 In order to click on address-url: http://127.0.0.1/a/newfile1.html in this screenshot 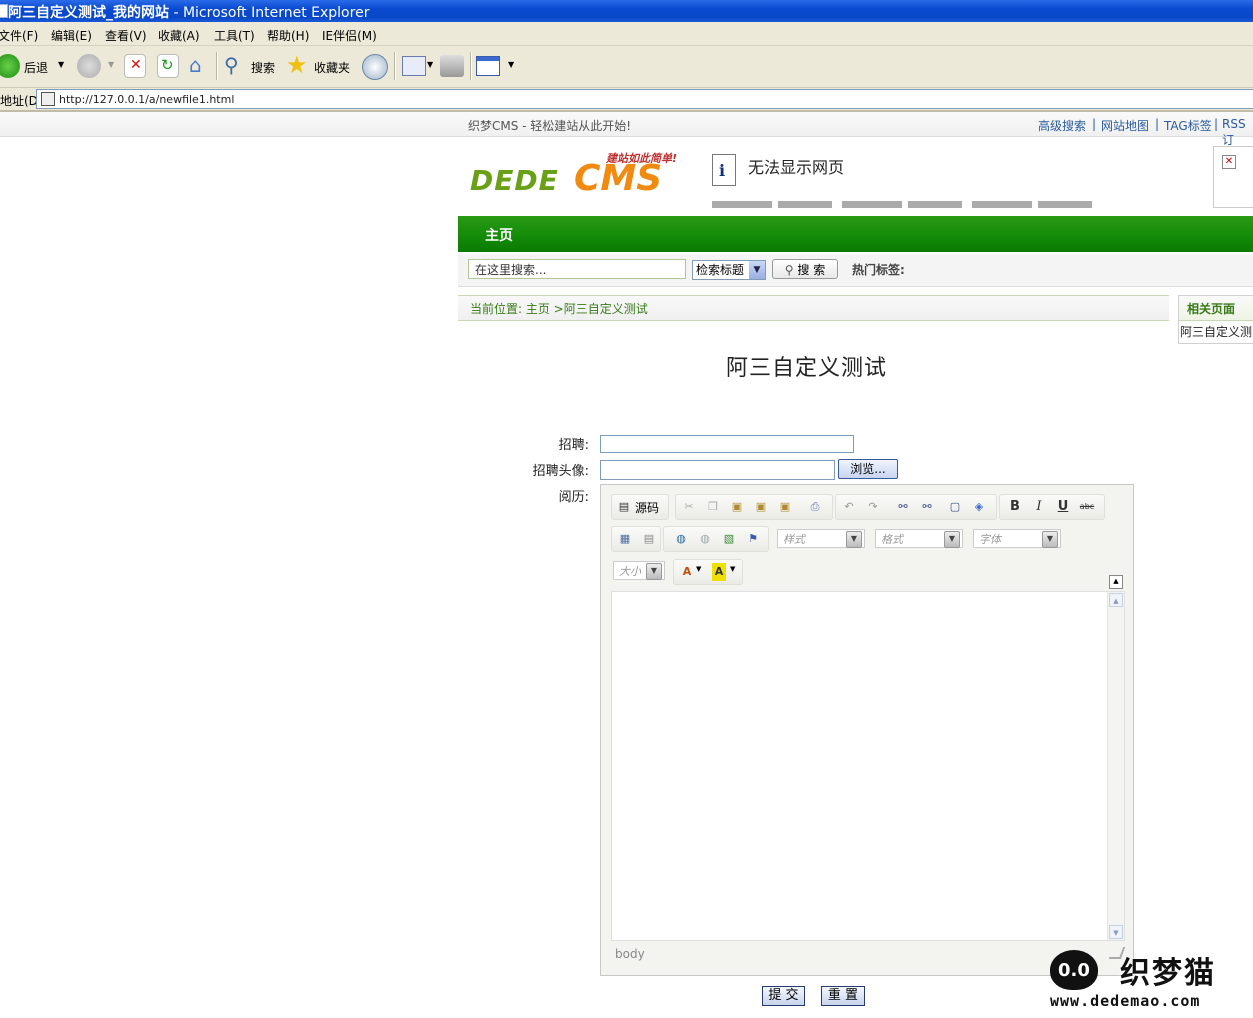, I will do `click(146, 99)`.